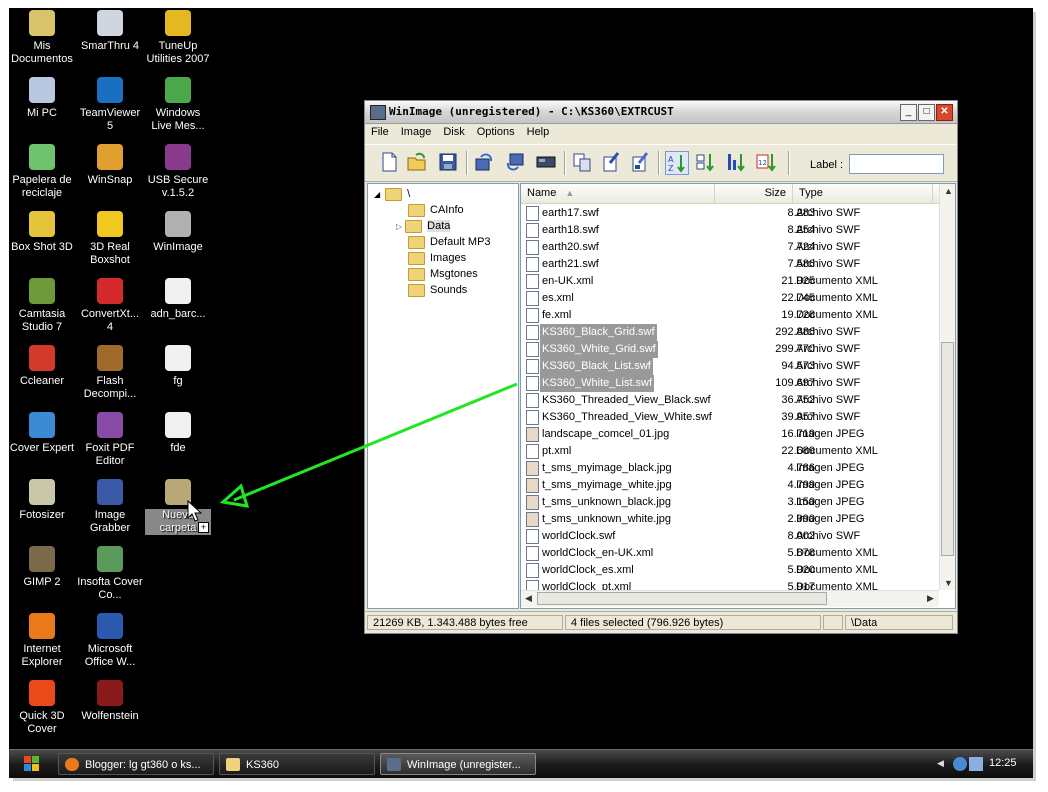 Image resolution: width=1048 pixels, height=792 pixels. What do you see at coordinates (178, 433) in the screenshot?
I see `desktop-icon: fde` at bounding box center [178, 433].